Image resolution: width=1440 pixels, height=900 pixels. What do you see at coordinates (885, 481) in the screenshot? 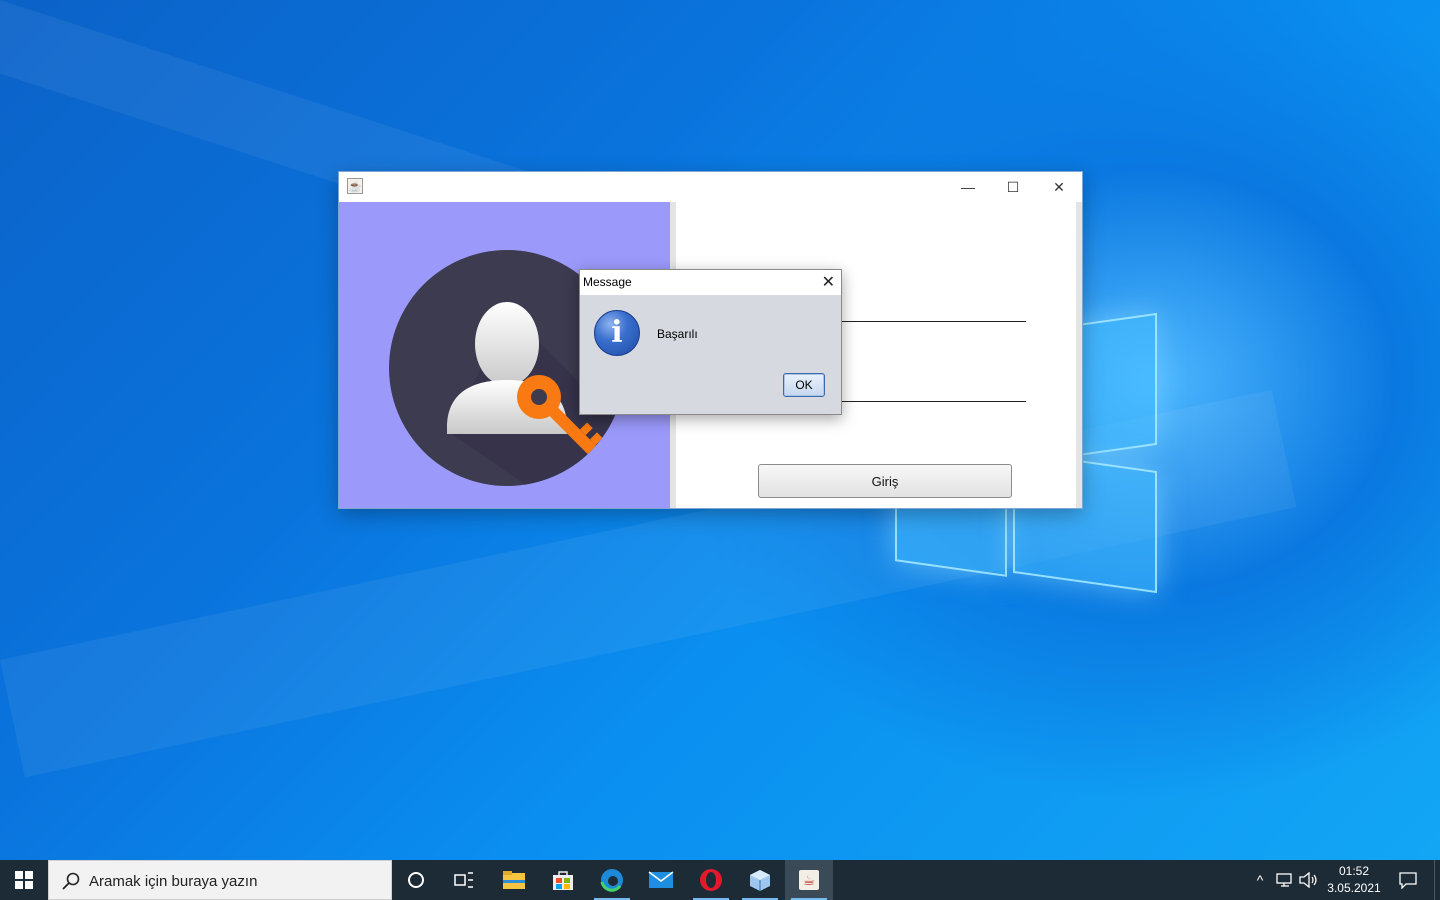
I see `login-button: Giriş` at bounding box center [885, 481].